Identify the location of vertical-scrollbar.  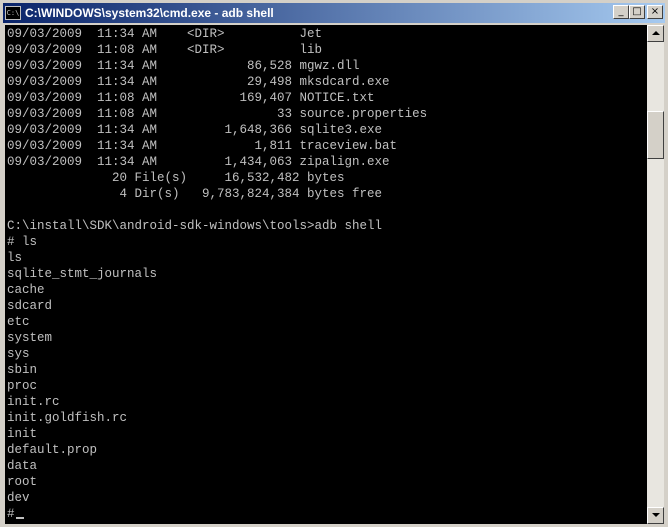
(655, 274).